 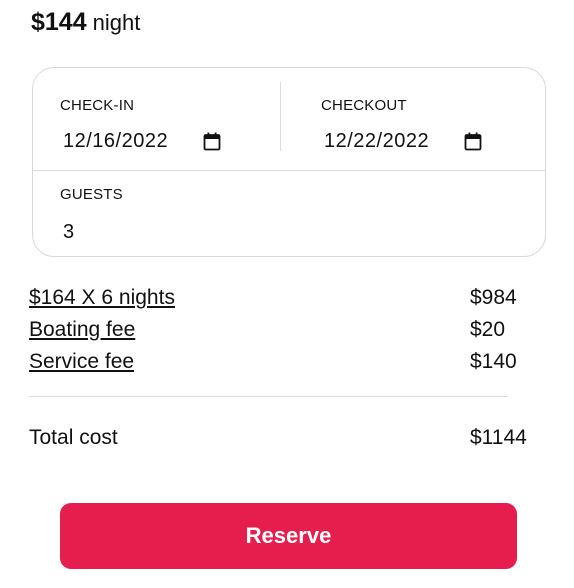 I want to click on checkout-input: 12/22/2022, so click(x=403, y=141).